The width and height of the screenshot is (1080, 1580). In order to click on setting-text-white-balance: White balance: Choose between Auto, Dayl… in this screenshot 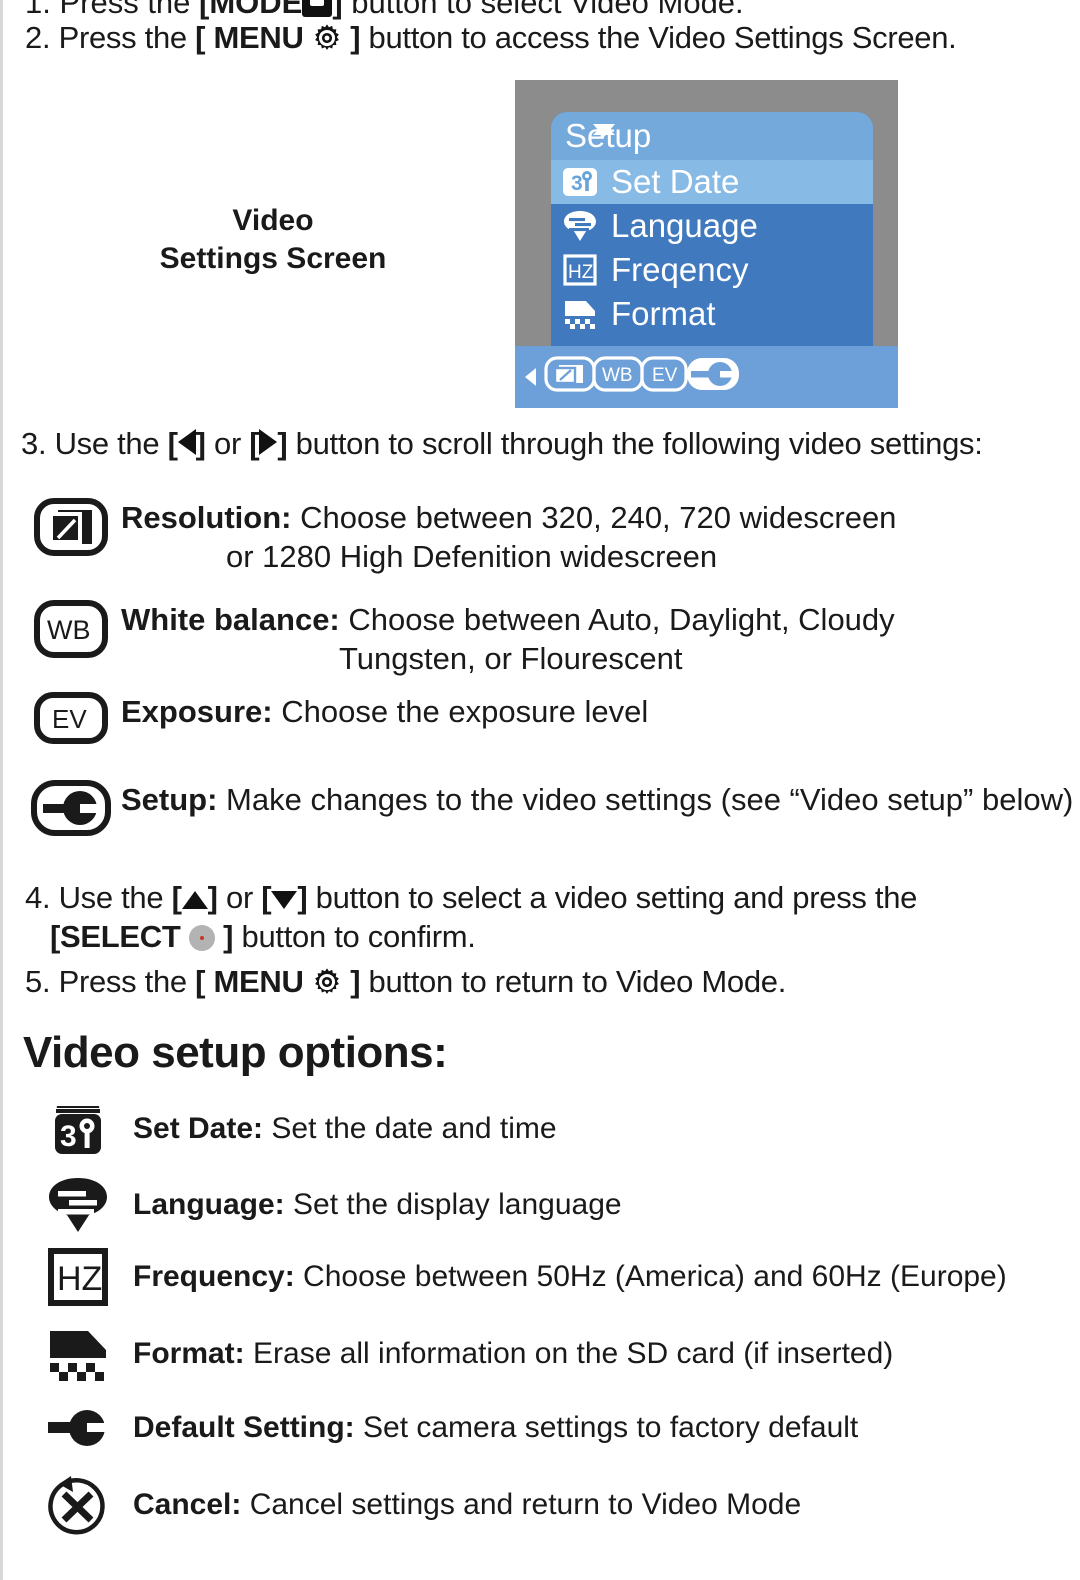, I will do `click(508, 639)`.